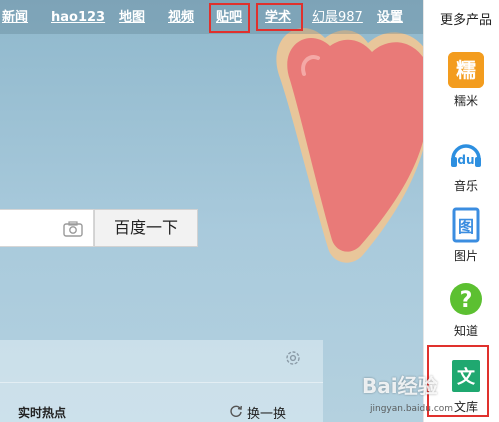 This screenshot has width=499, height=422. I want to click on nav-link-video: 视频, so click(181, 18).